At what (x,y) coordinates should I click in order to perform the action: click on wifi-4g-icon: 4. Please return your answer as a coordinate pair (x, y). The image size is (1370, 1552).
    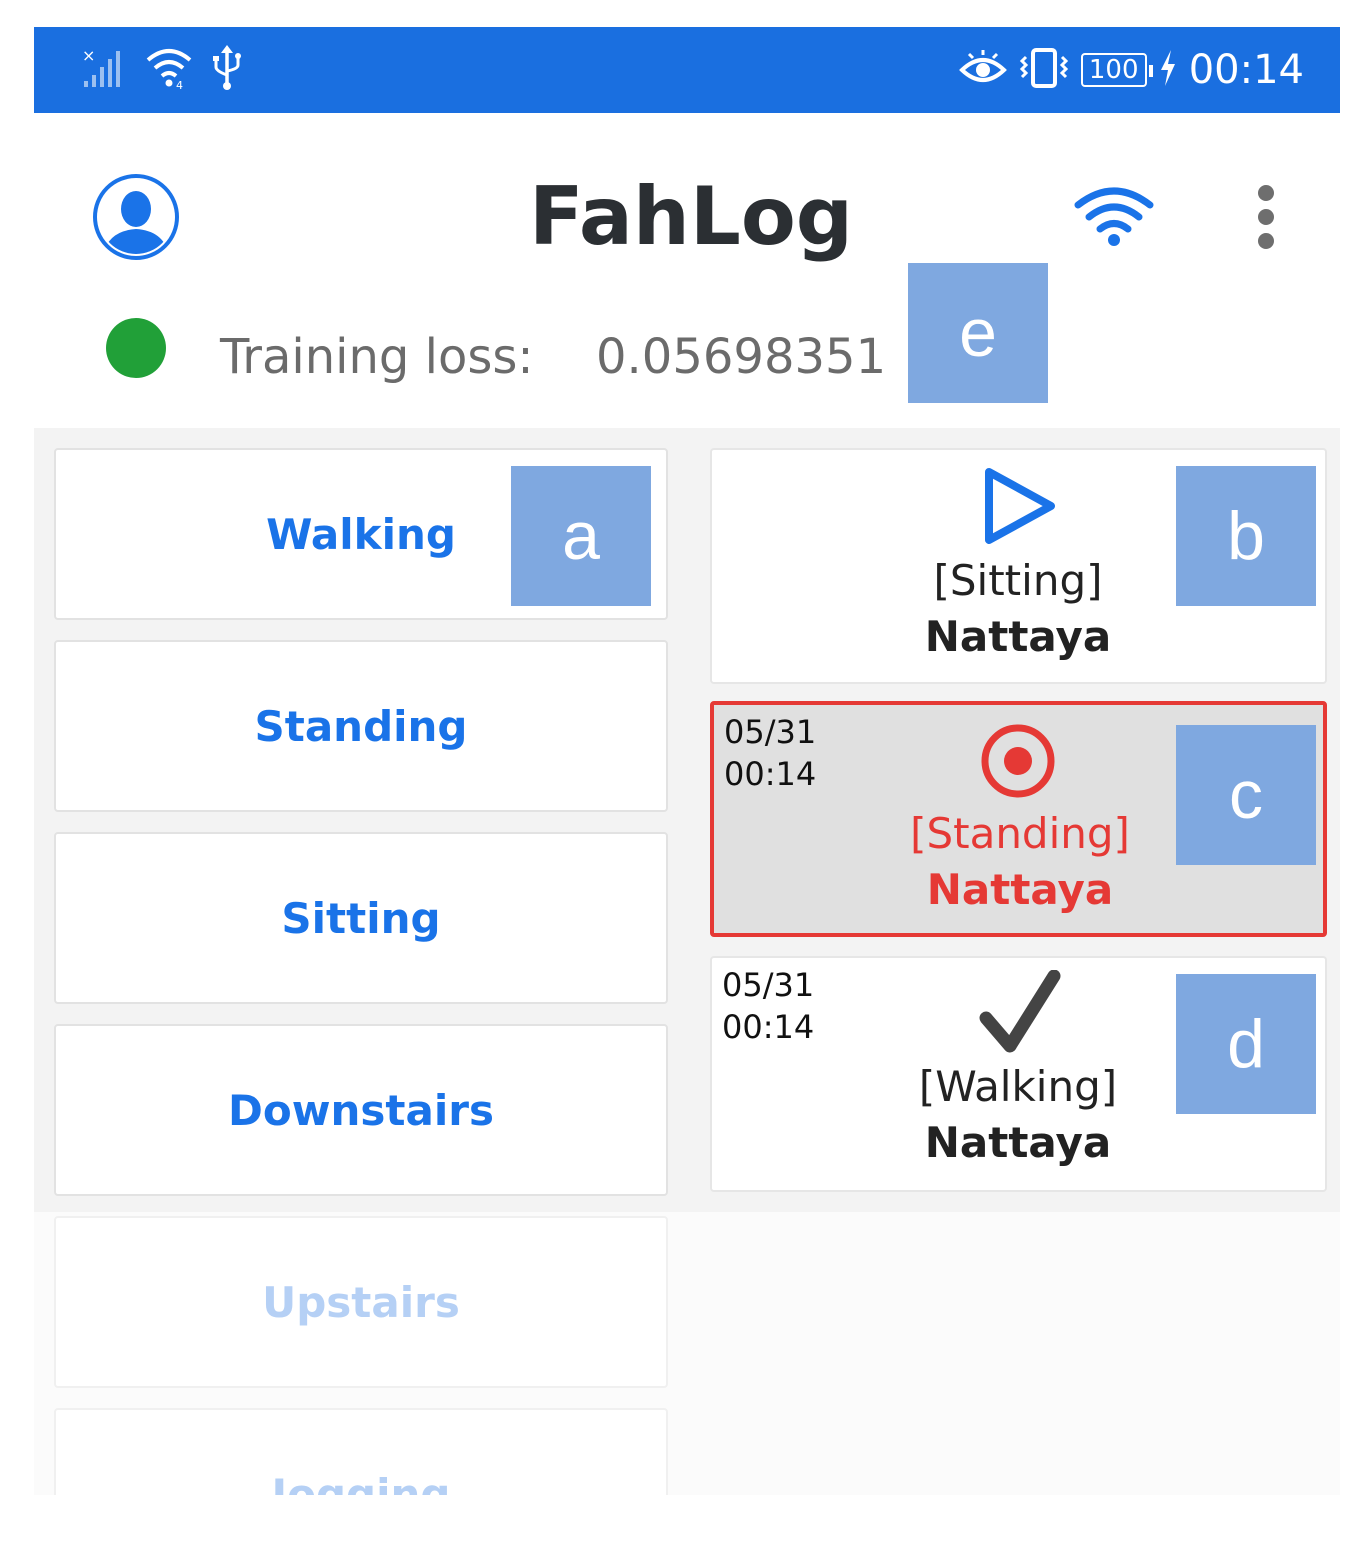
    Looking at the image, I should click on (169, 70).